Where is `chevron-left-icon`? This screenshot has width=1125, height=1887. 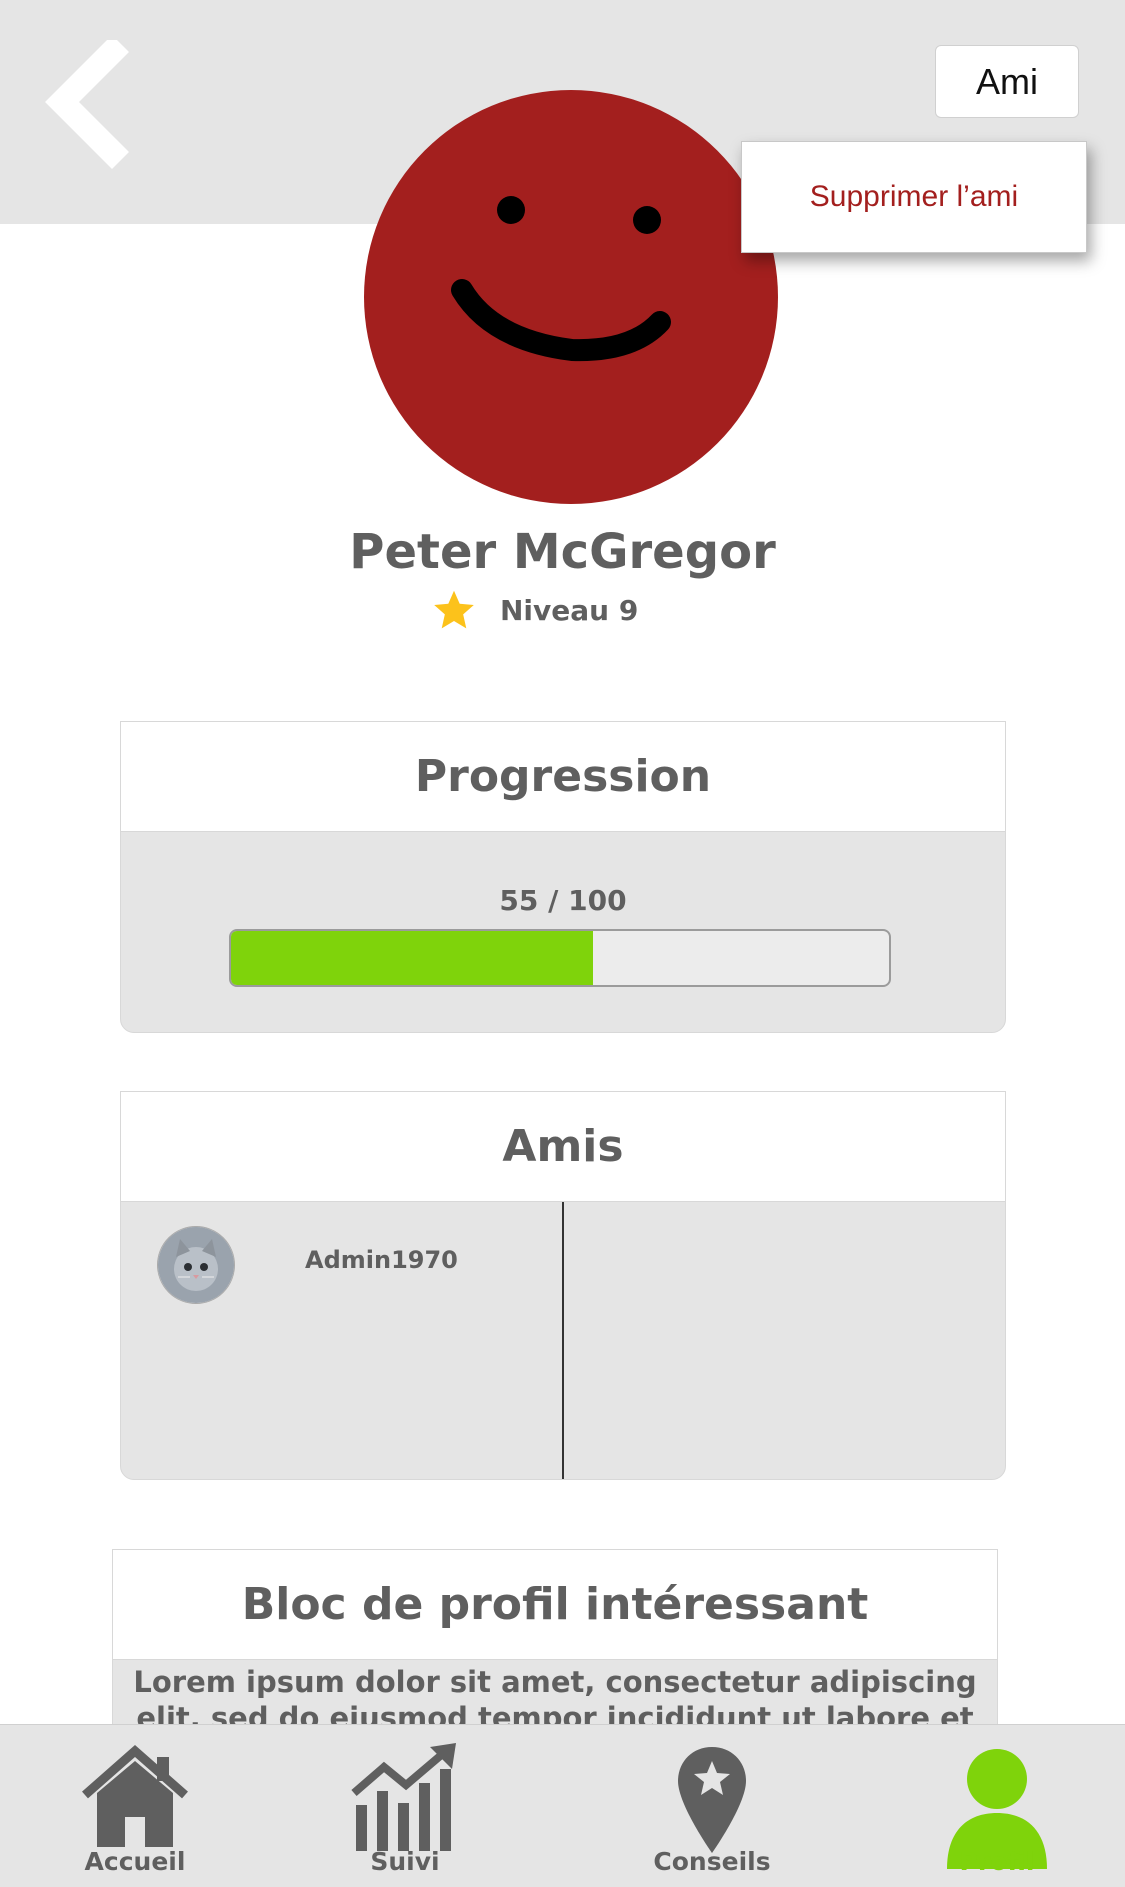
chevron-left-icon is located at coordinates (87, 102).